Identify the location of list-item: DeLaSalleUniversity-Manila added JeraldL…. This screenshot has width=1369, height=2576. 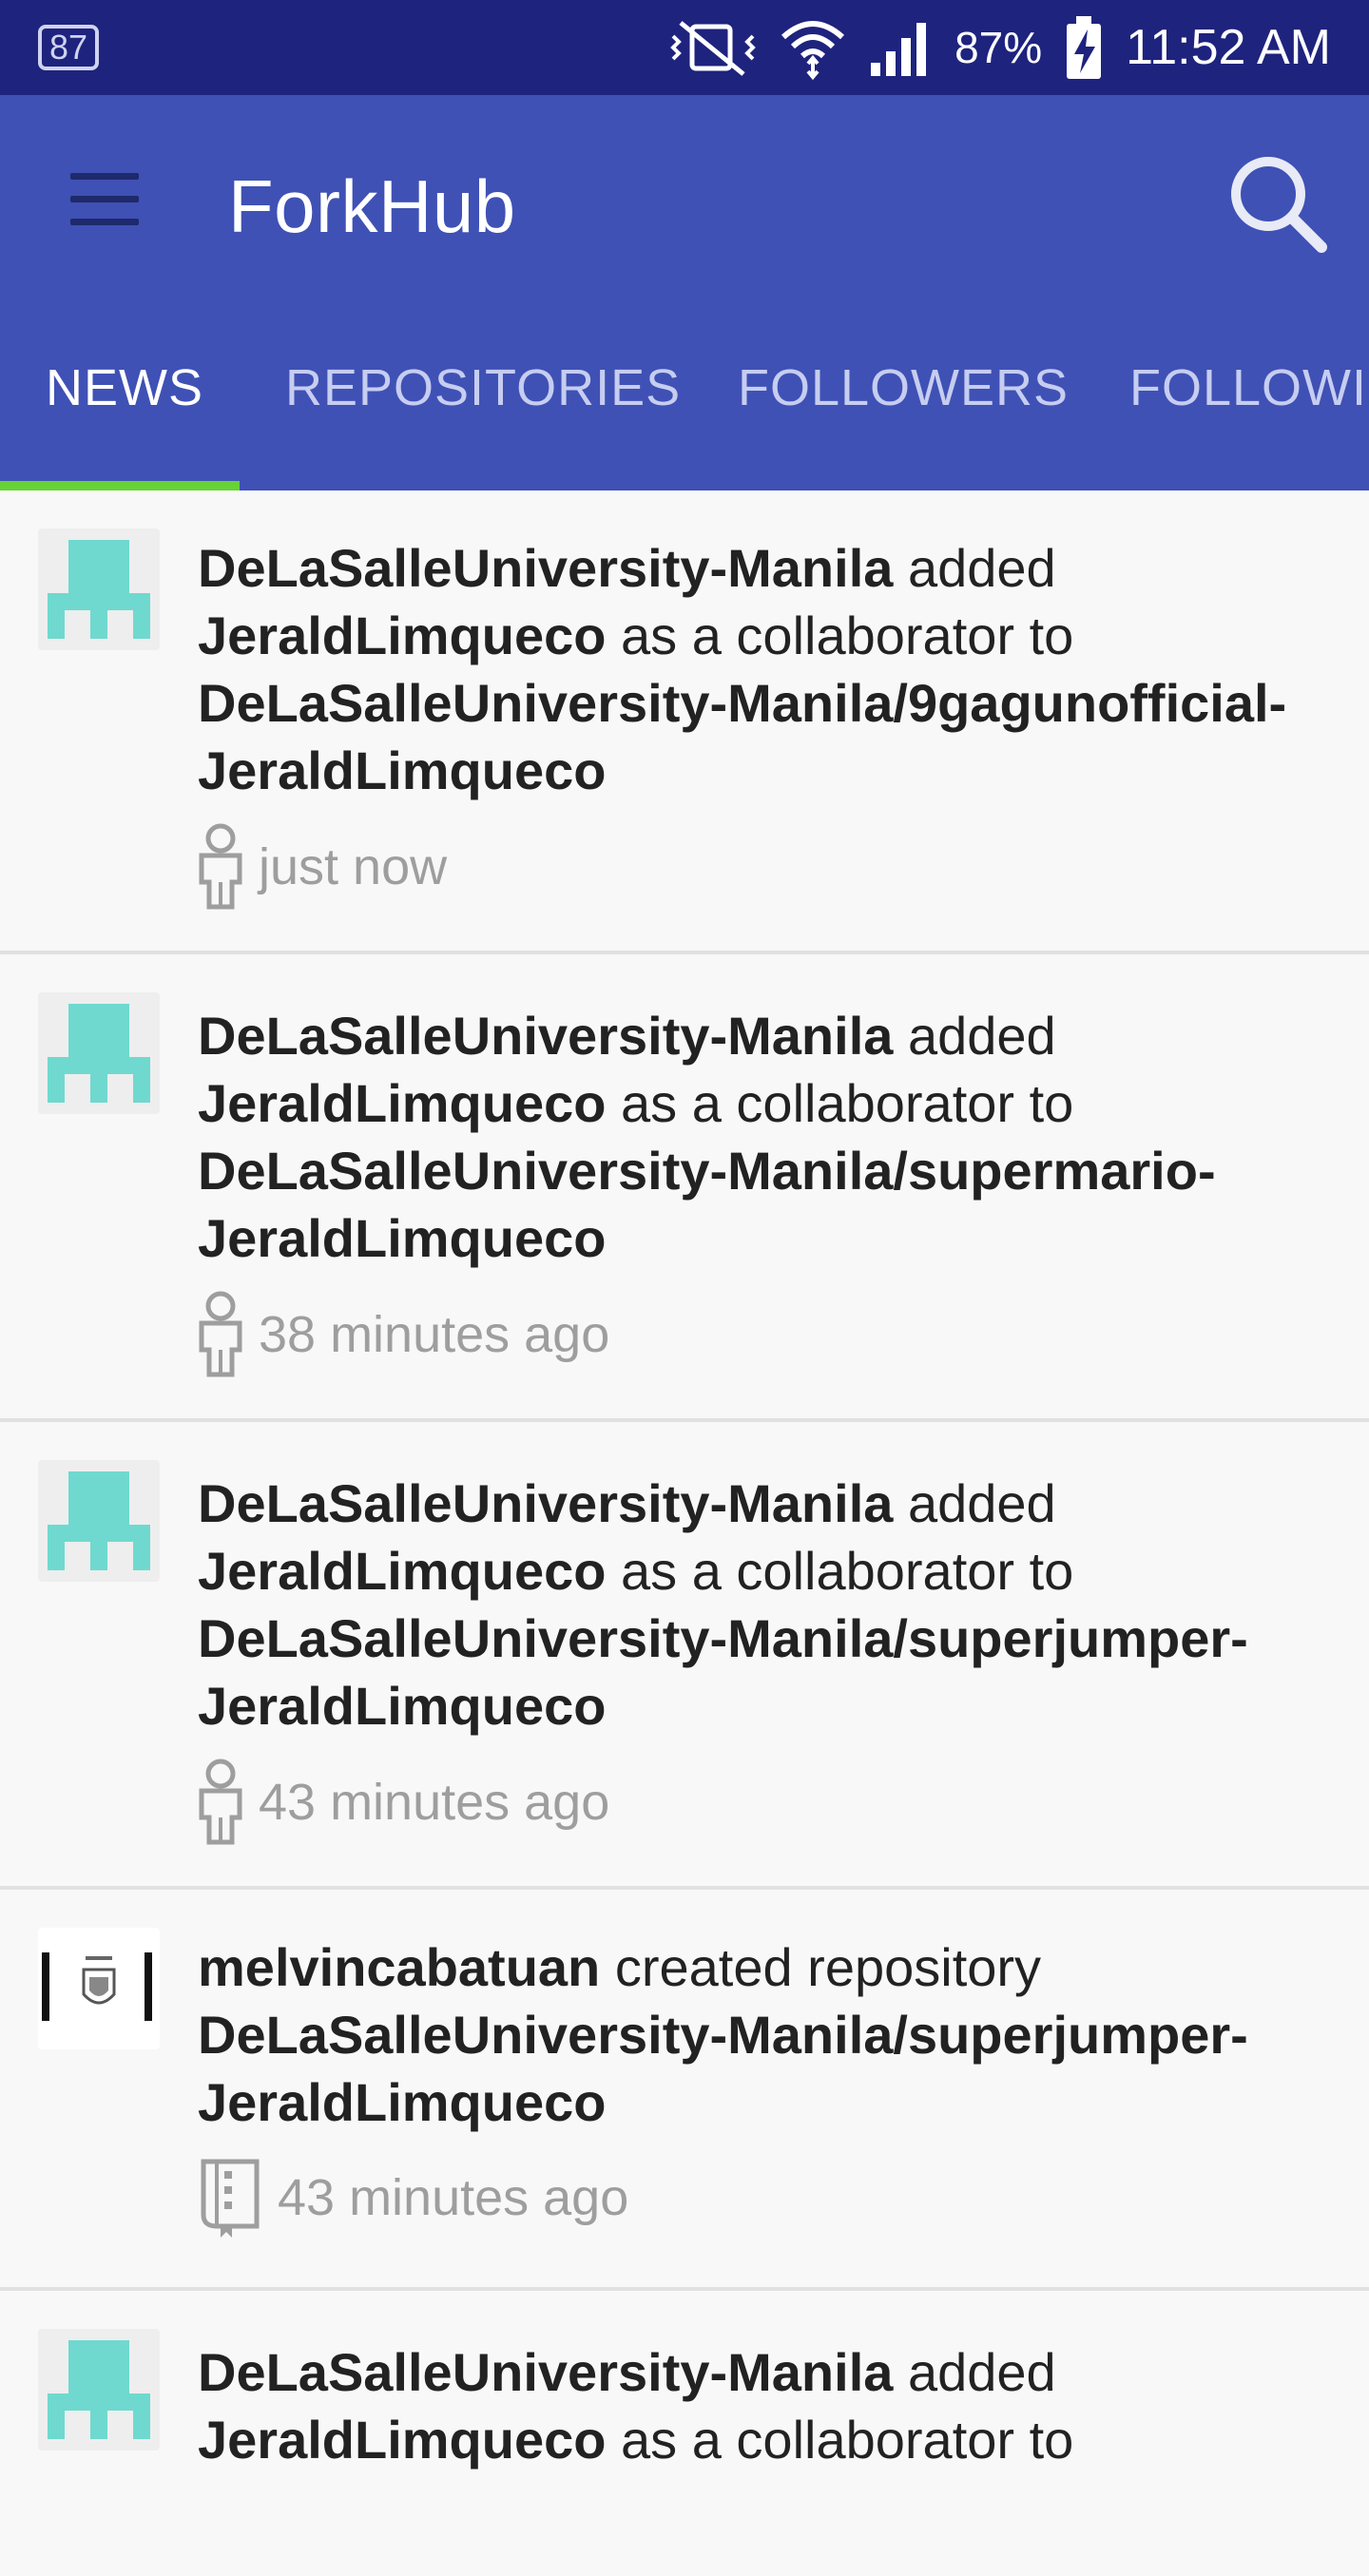
(684, 2434).